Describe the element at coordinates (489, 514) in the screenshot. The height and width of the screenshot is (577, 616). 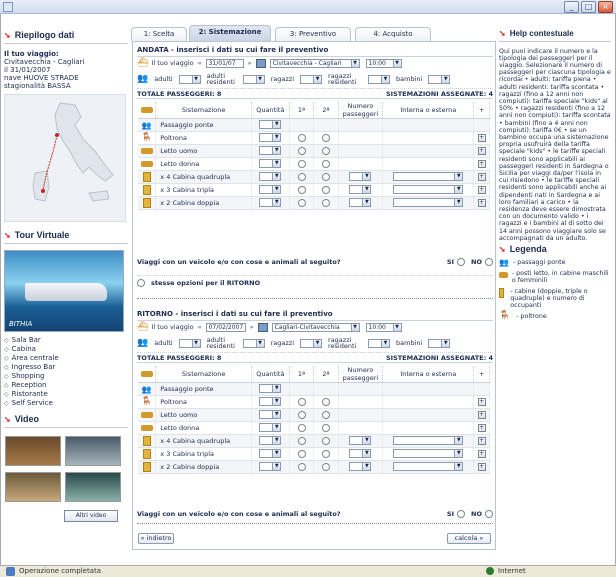
I see `veicolo-no-radio` at that location.